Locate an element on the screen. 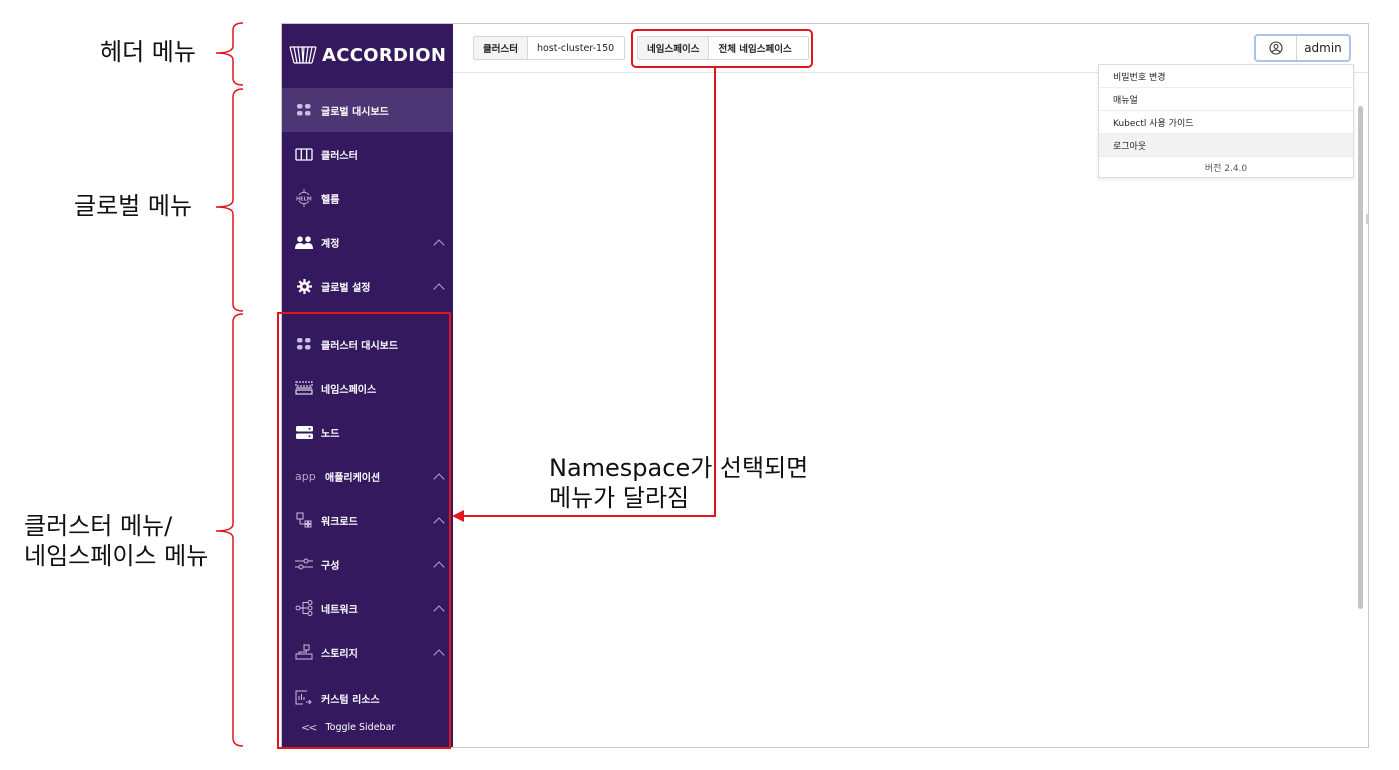 This screenshot has height=770, width=1399. global-menu-brace is located at coordinates (229, 200).